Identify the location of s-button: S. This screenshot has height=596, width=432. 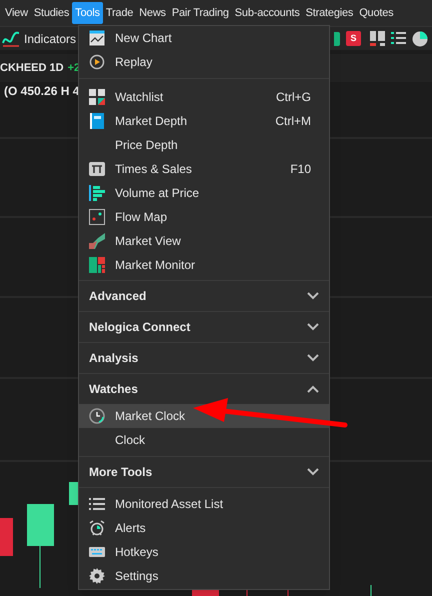
(353, 38).